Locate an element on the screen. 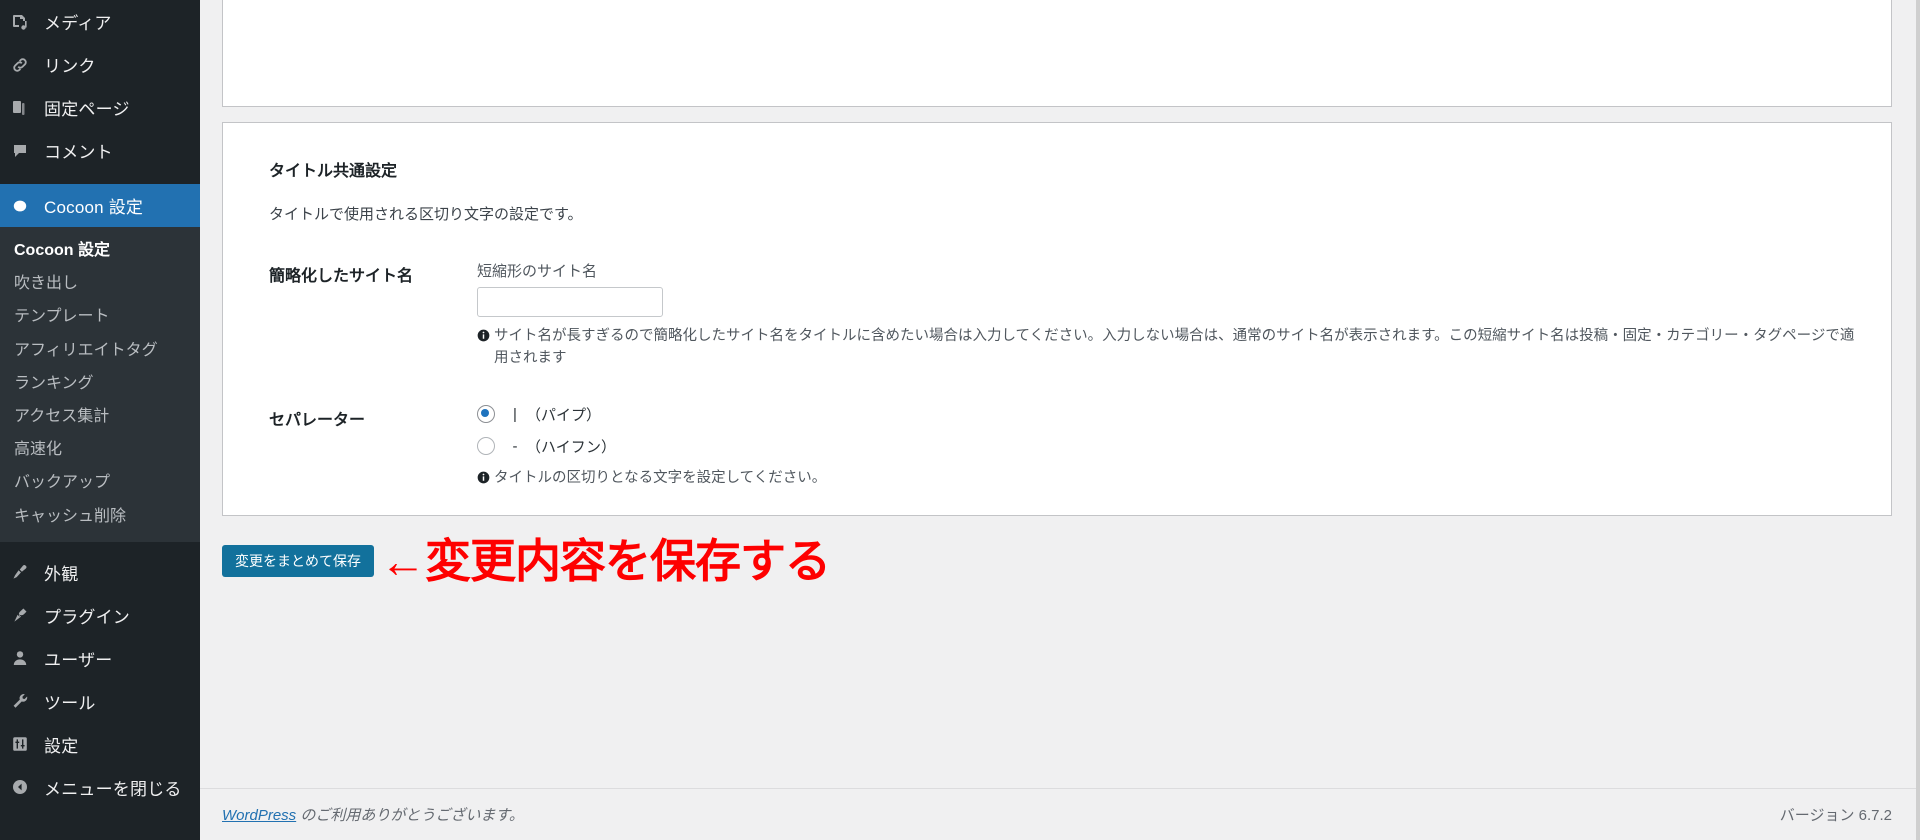  sidebar-top-menu: メディア リンク 固定ページ コメント Cocoon 設定 is located at coordinates (100, 113).